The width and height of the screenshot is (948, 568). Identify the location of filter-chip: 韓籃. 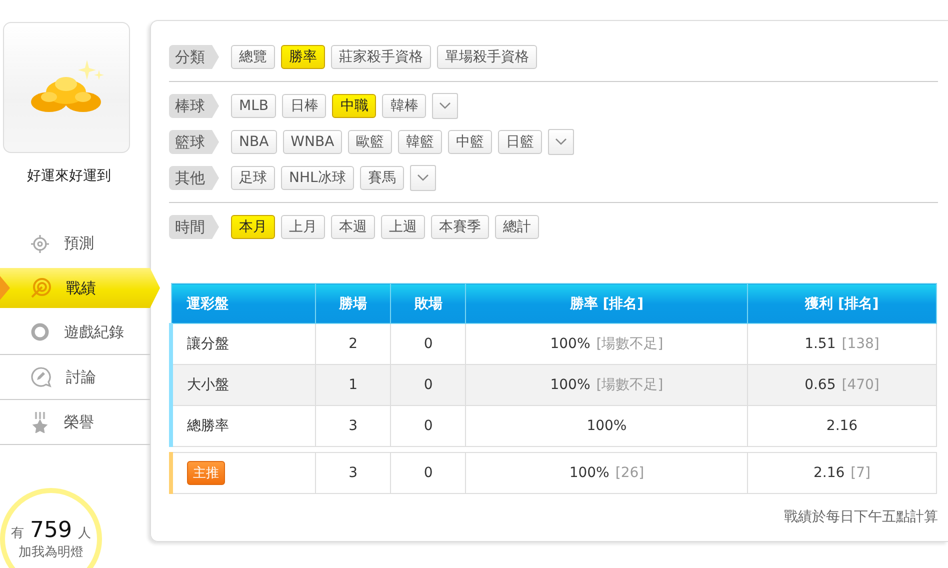
(420, 142).